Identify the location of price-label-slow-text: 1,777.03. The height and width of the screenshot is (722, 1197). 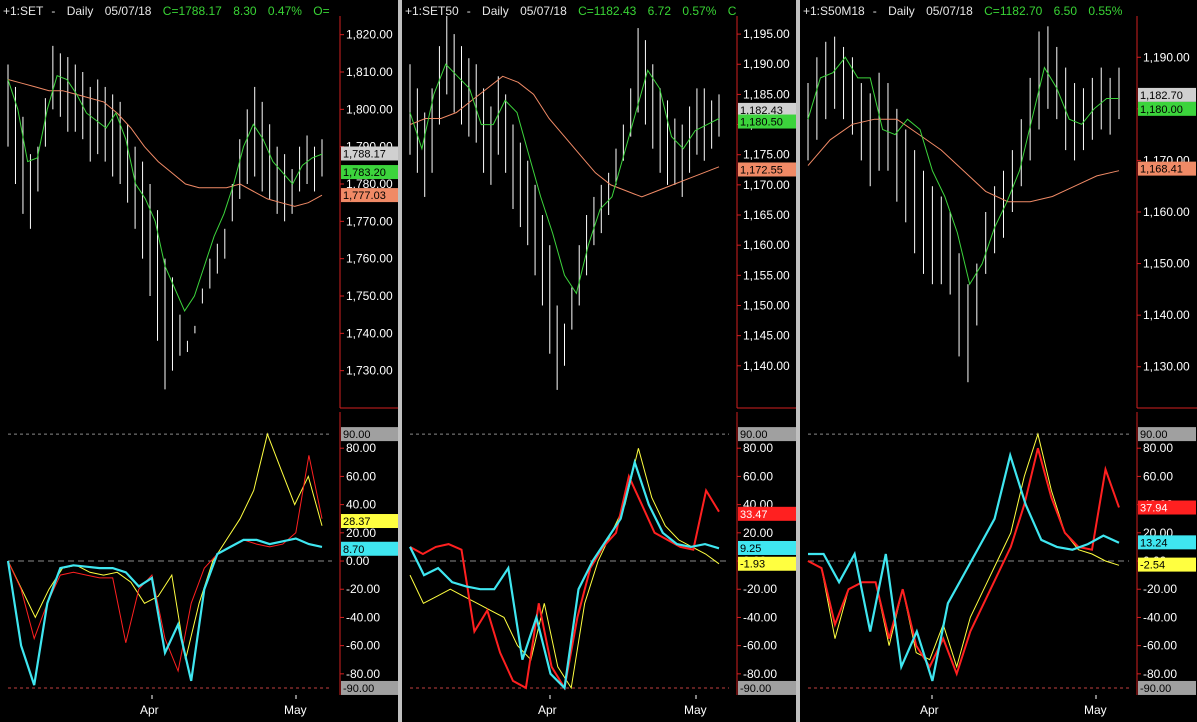
(364, 196).